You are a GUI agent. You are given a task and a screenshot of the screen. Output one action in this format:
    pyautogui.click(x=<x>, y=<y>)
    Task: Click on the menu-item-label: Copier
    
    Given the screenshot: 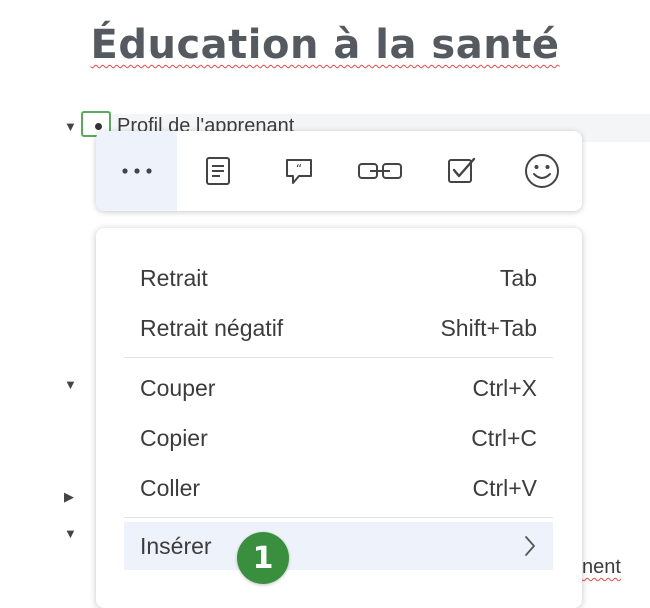 What is the action you would take?
    pyautogui.click(x=174, y=437)
    